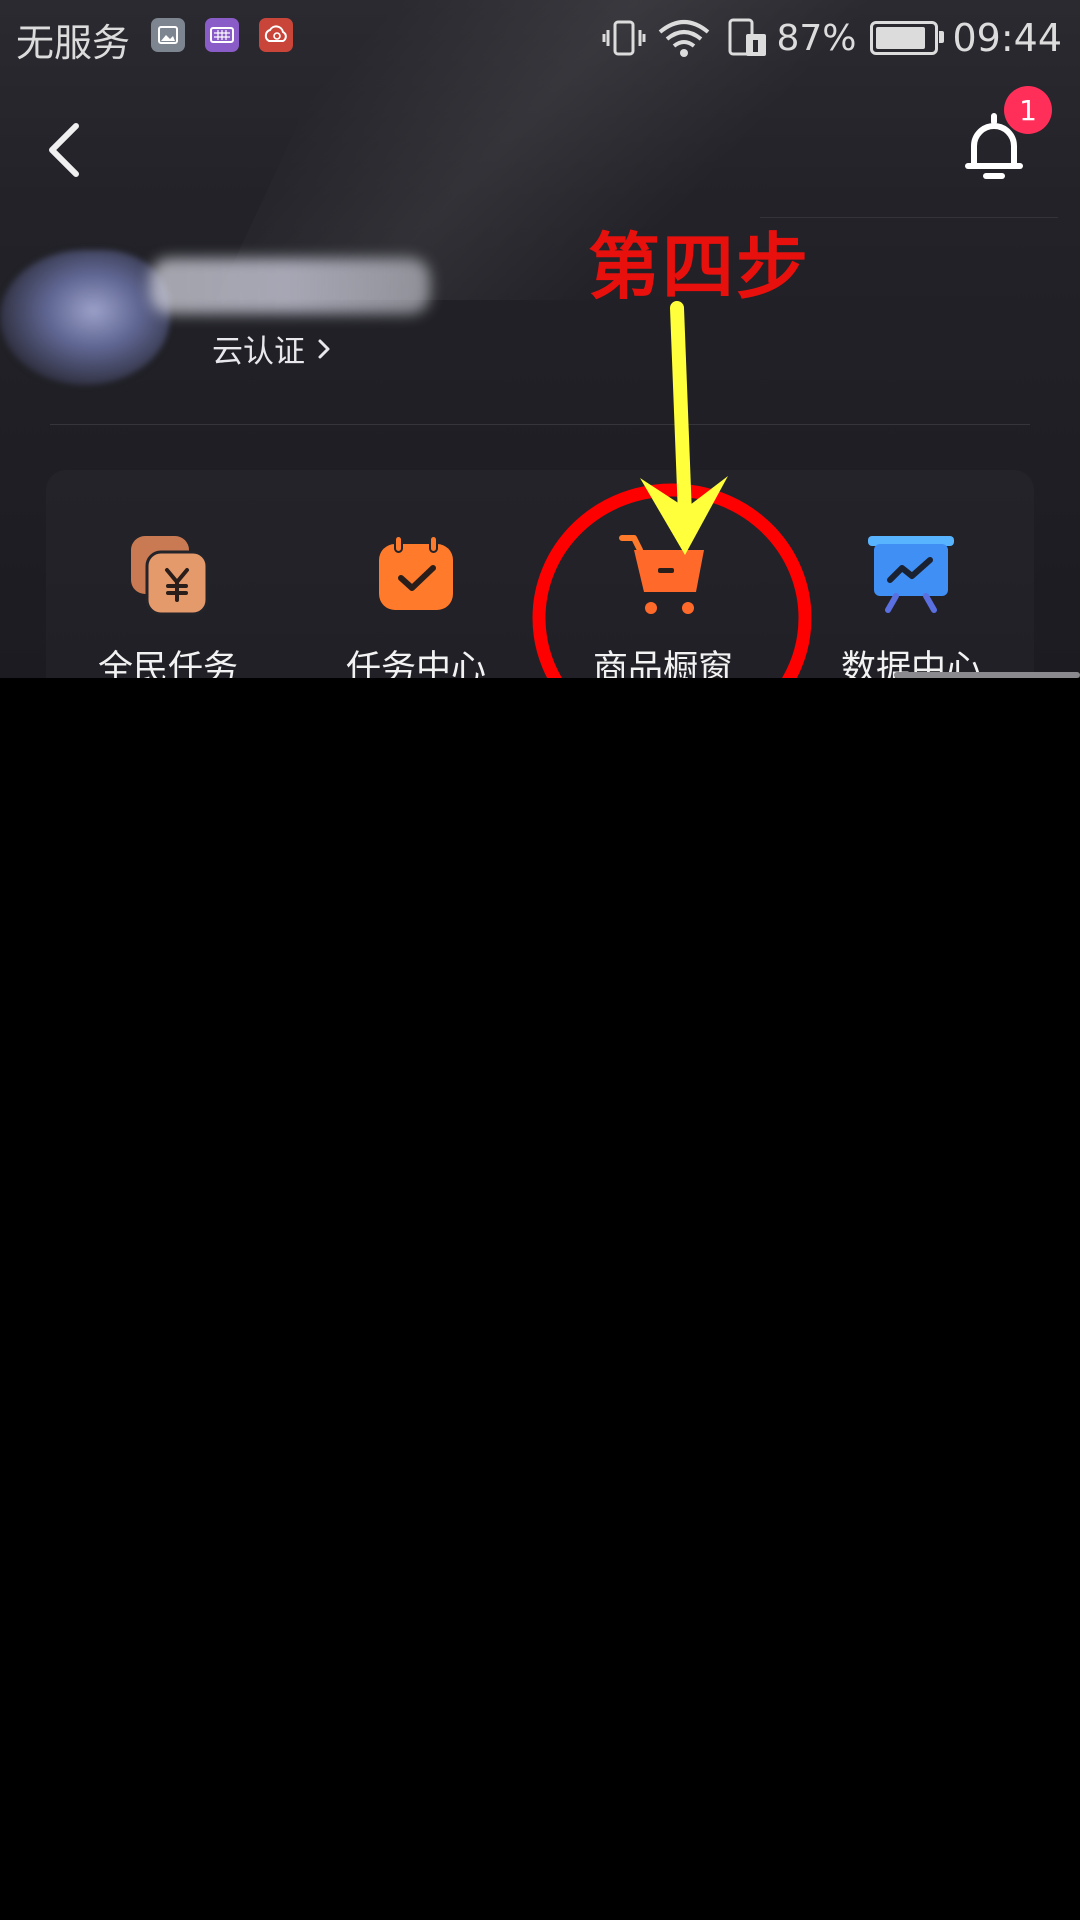  What do you see at coordinates (987, 675) in the screenshot?
I see `scroll-indicator` at bounding box center [987, 675].